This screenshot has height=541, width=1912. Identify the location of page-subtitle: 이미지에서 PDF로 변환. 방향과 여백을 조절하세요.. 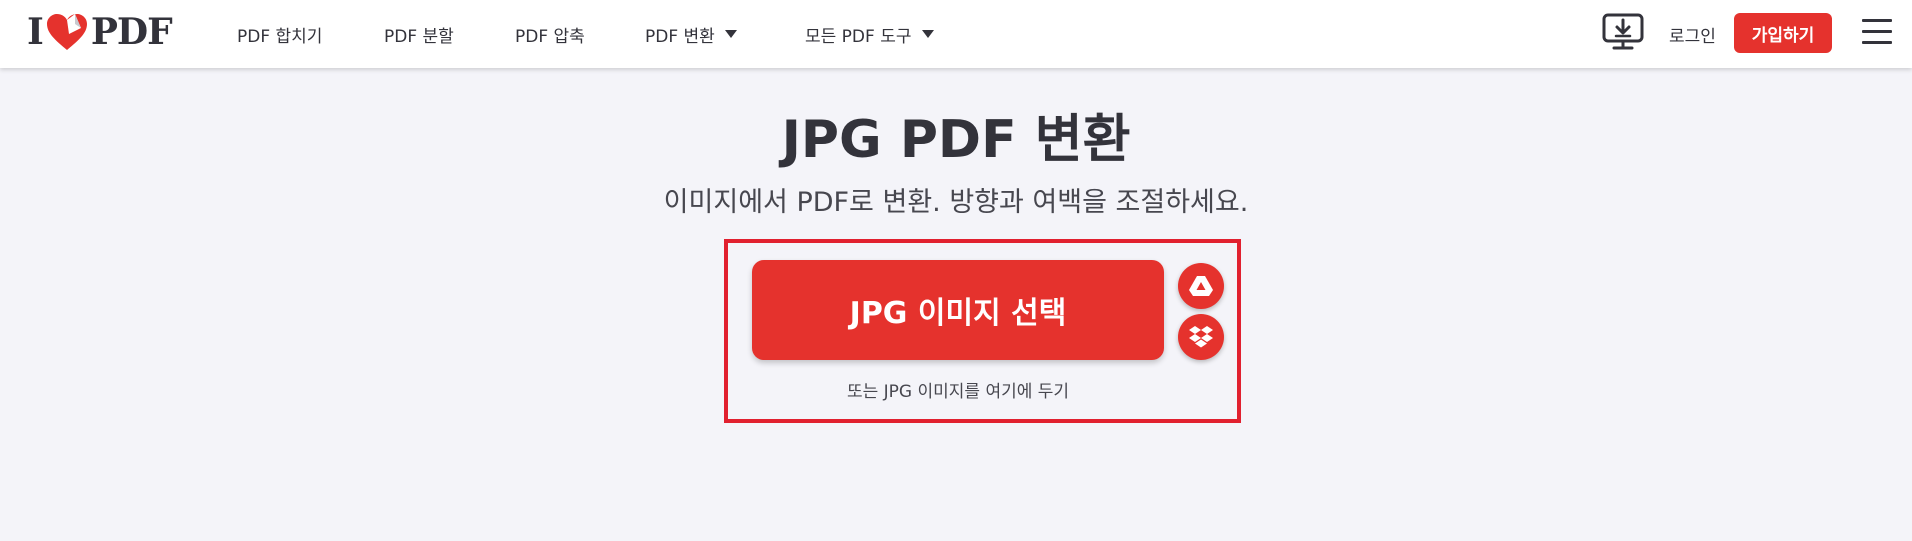
(956, 202).